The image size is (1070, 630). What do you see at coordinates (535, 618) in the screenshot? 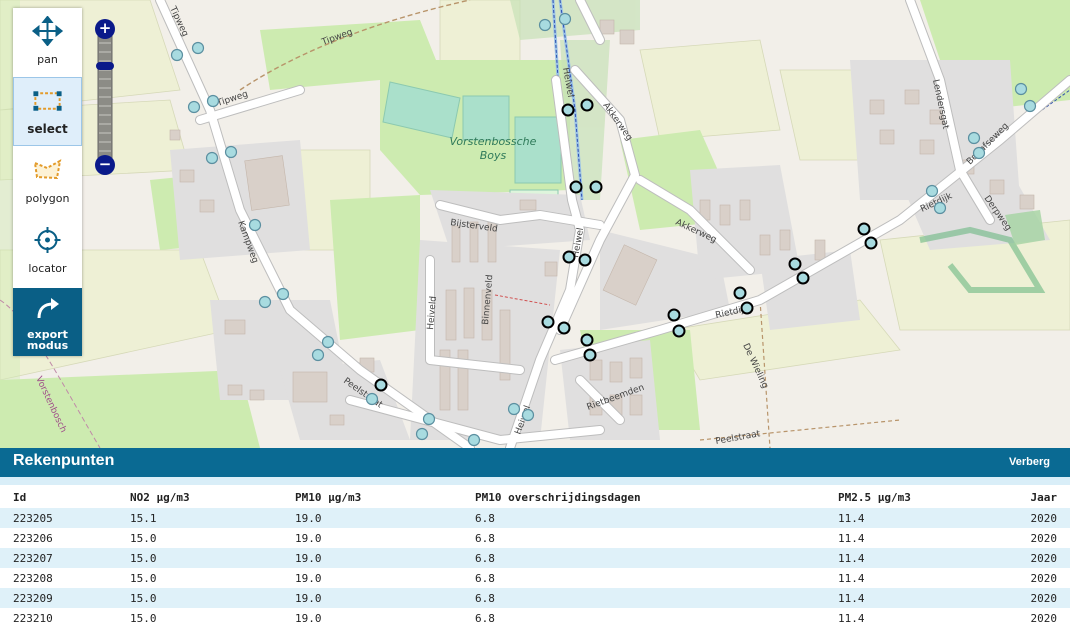
I see `table-row: 223210 15.0 19.0 6.8 11.4 2020` at bounding box center [535, 618].